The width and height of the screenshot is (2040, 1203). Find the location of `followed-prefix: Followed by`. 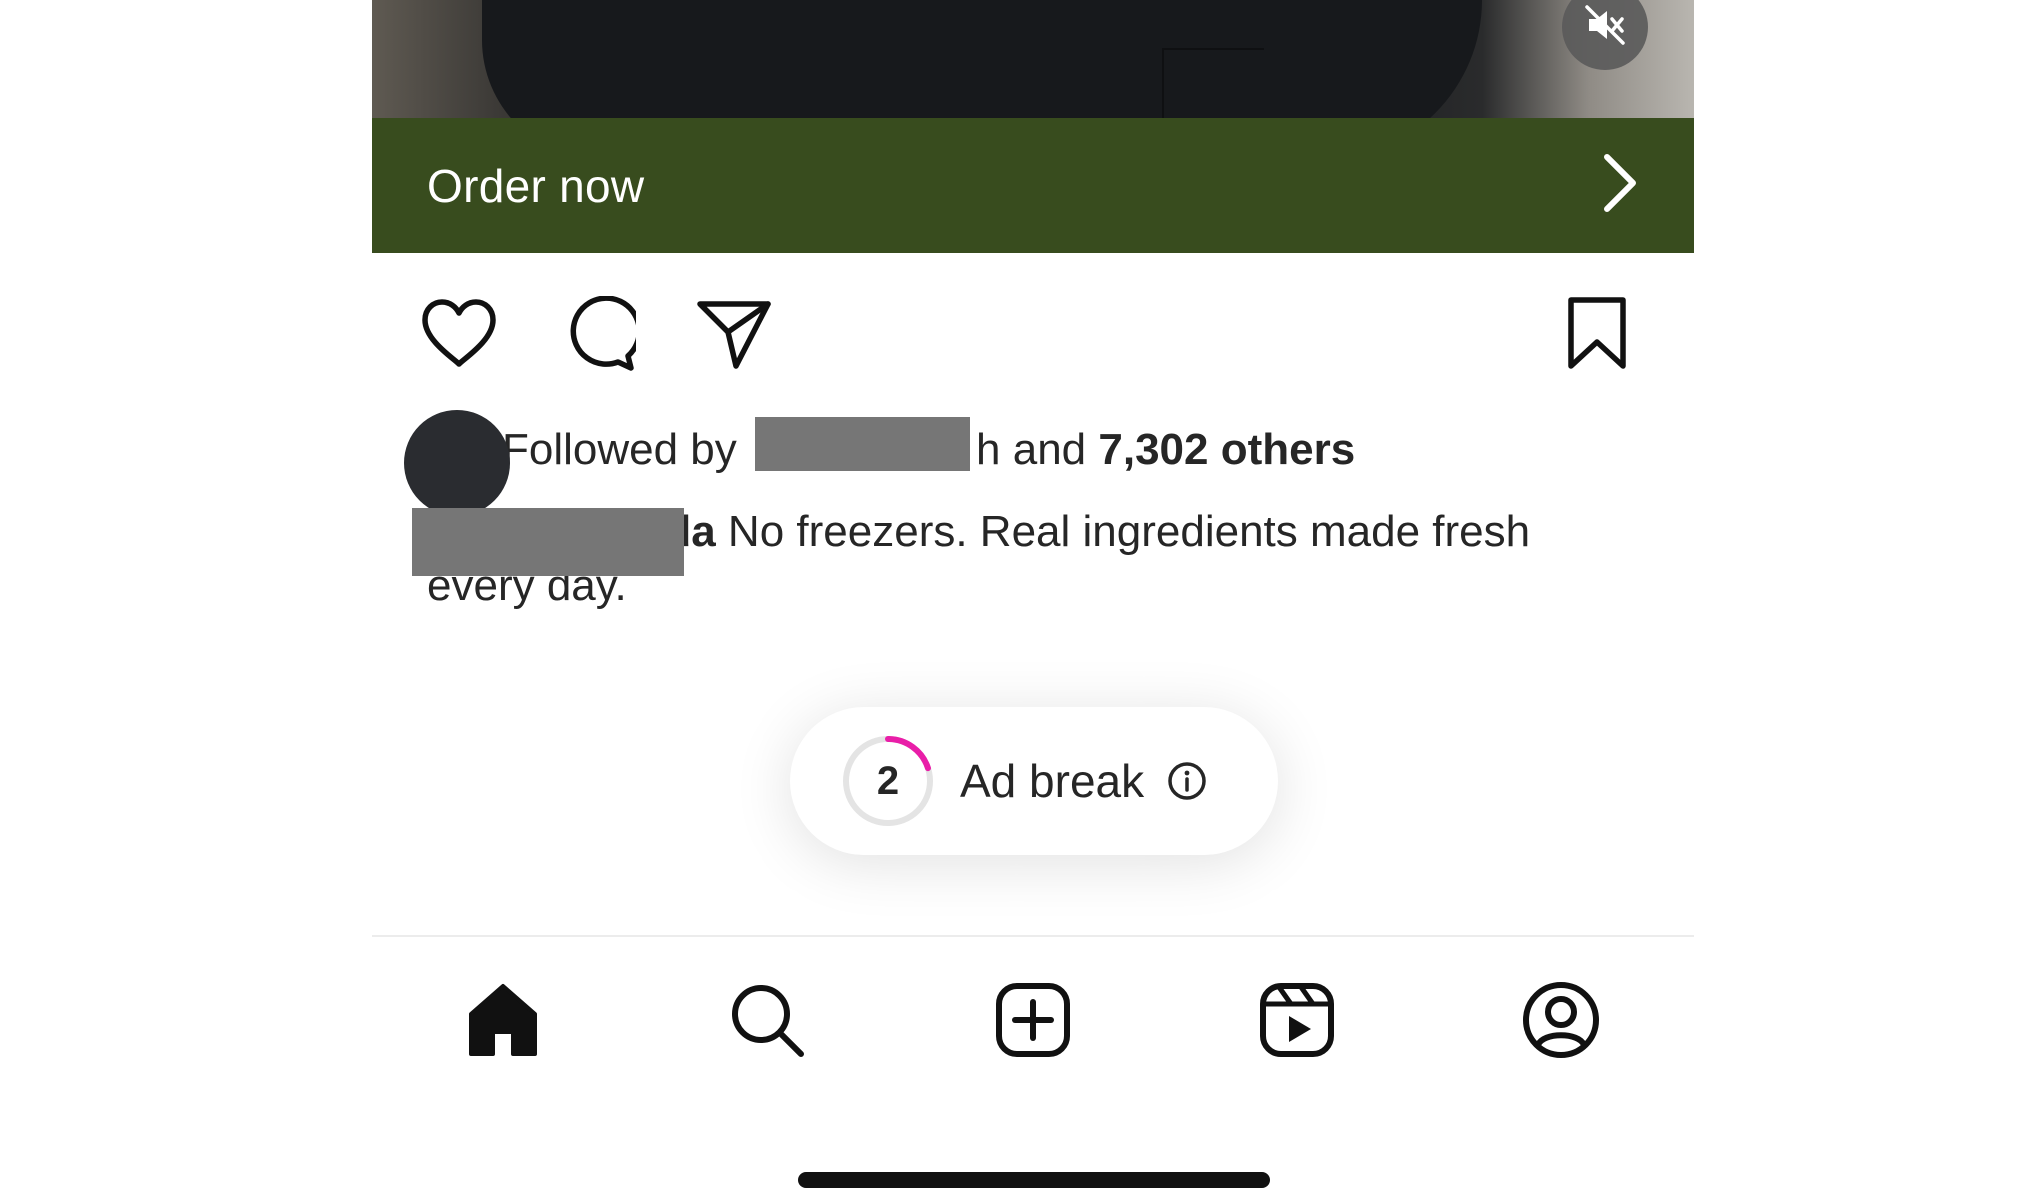

followed-prefix: Followed by is located at coordinates (626, 449).